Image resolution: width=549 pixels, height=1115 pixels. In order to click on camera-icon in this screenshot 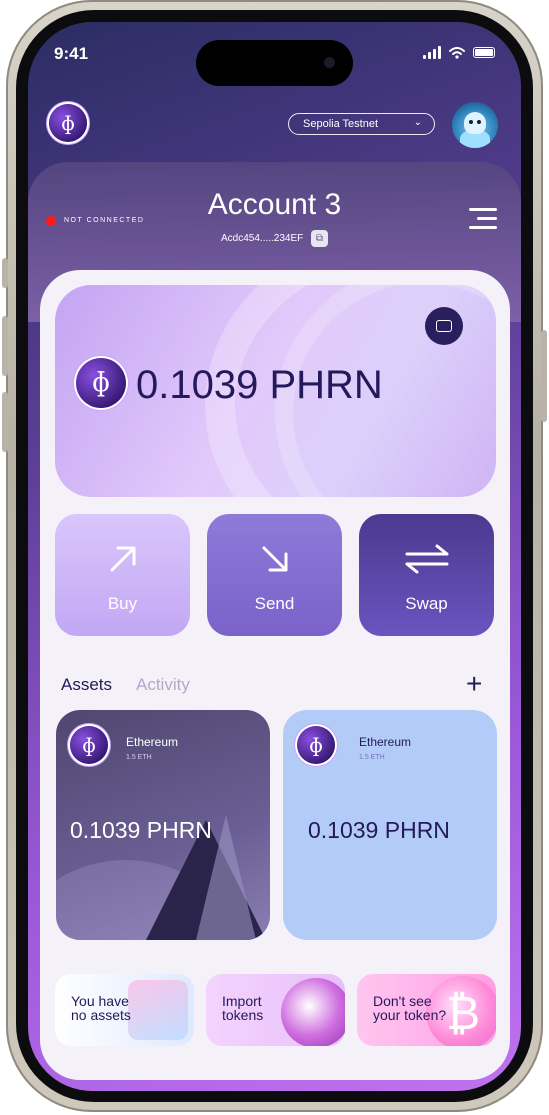, I will do `click(329, 62)`.